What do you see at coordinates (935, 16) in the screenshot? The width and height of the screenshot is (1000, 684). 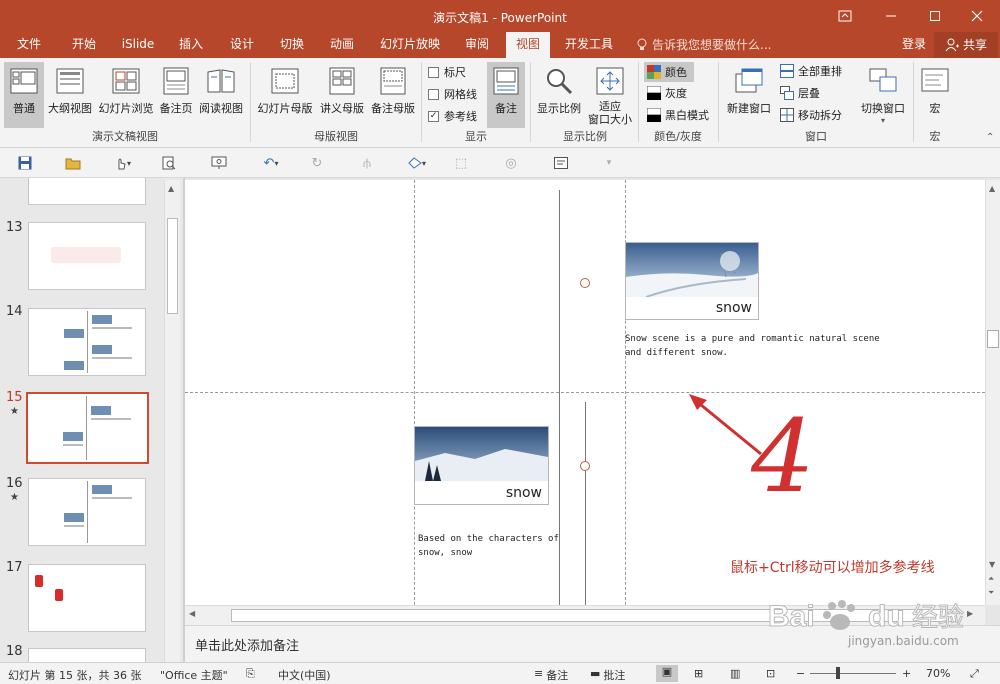 I see `maximize-icon` at bounding box center [935, 16].